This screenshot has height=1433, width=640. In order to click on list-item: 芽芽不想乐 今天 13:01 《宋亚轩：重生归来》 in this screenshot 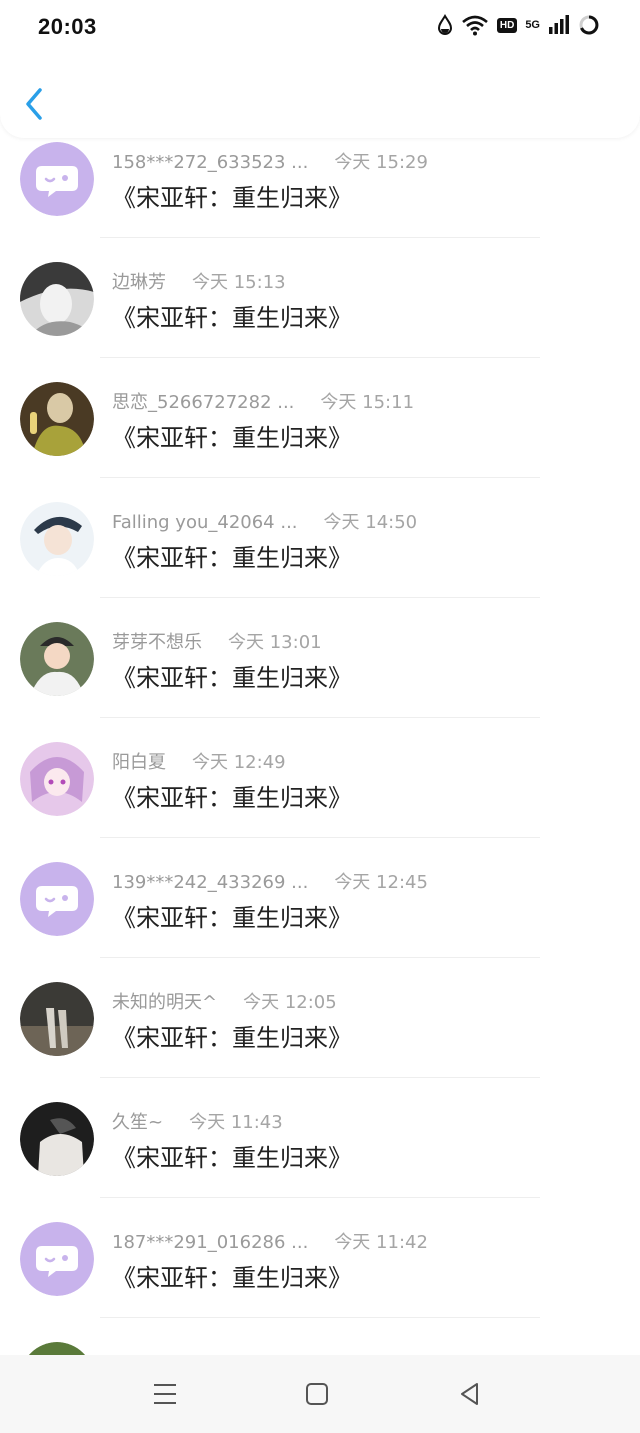, I will do `click(320, 658)`.